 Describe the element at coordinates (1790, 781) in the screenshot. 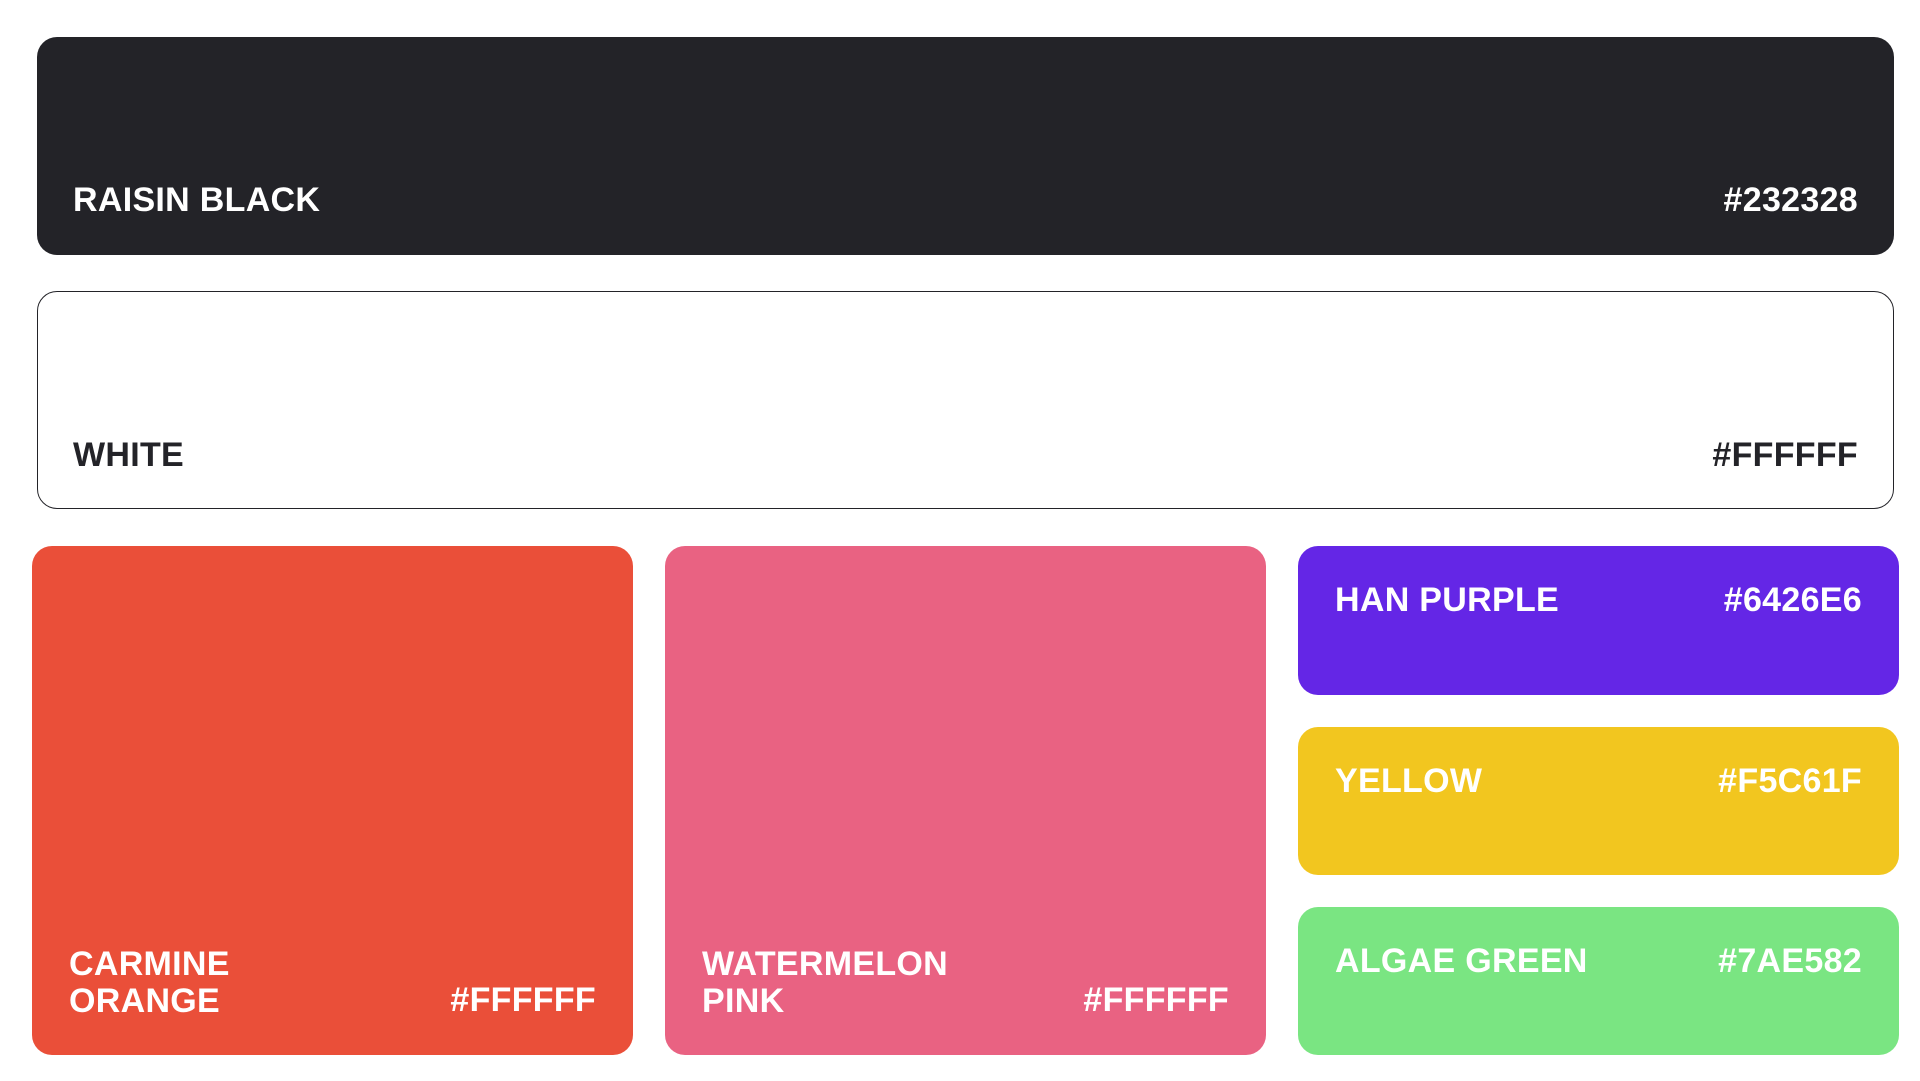

I see `swatch-hex: #F5C61F` at that location.